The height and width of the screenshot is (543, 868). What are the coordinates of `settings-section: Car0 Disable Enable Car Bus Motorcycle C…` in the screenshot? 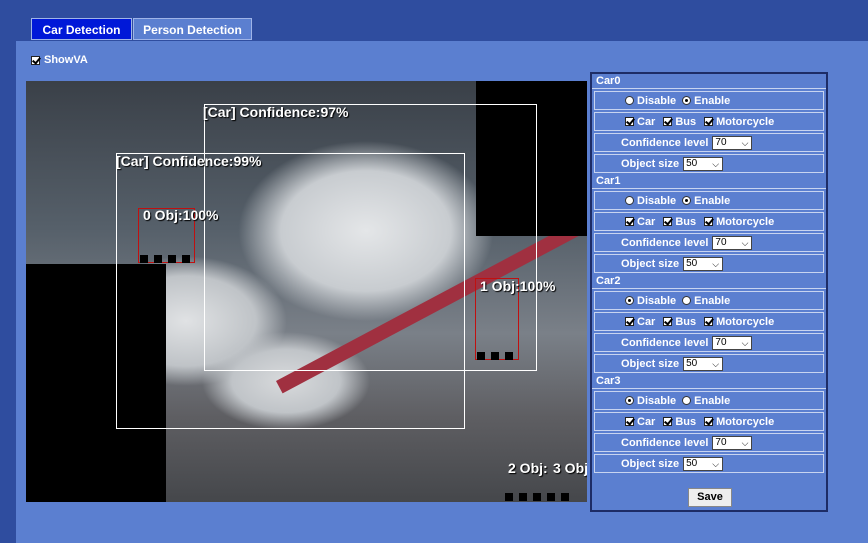 It's located at (709, 123).